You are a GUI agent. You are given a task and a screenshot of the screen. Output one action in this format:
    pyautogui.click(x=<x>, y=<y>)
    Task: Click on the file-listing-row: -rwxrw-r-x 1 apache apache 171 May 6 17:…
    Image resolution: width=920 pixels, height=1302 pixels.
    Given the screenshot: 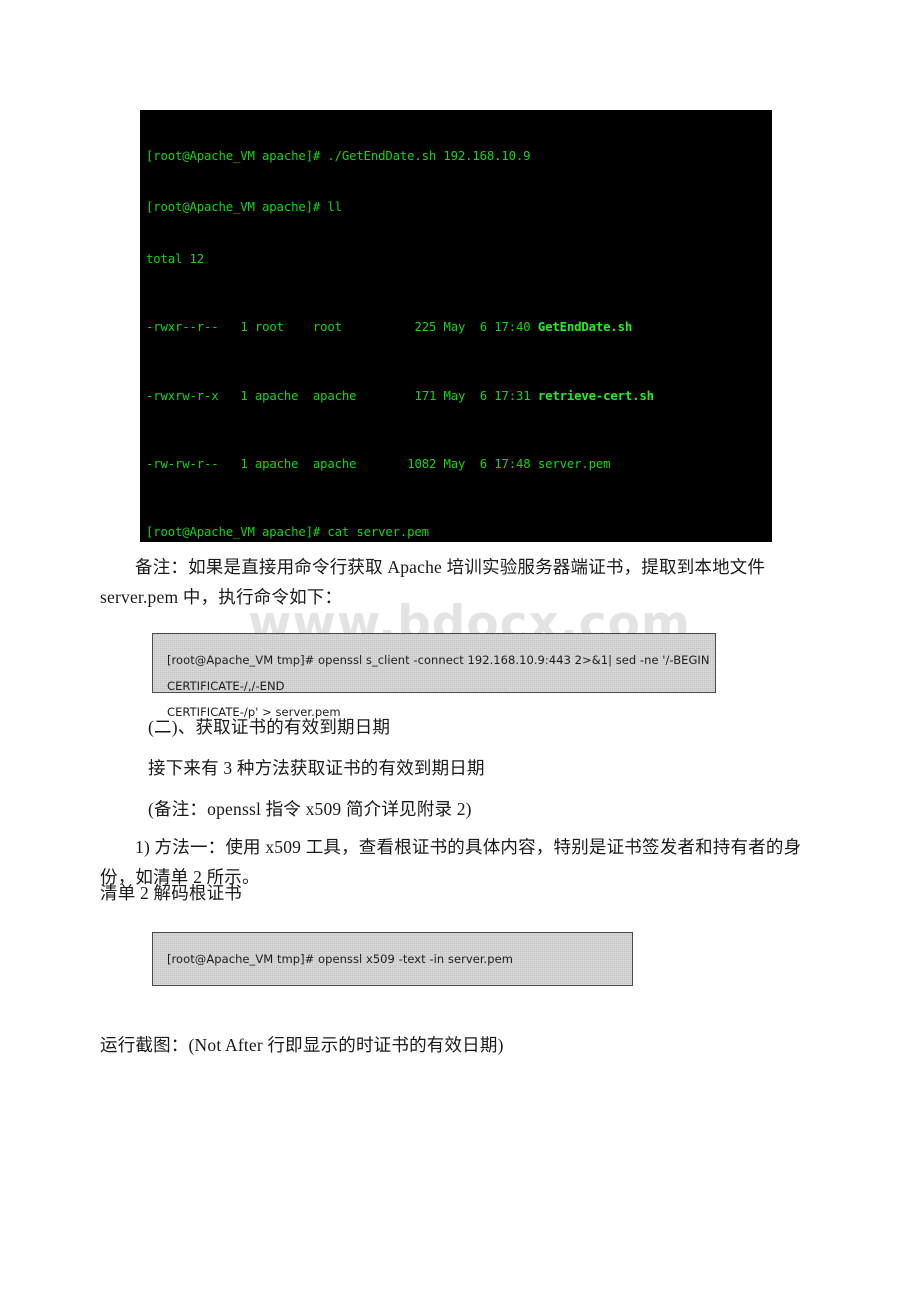 What is the action you would take?
    pyautogui.click(x=459, y=396)
    